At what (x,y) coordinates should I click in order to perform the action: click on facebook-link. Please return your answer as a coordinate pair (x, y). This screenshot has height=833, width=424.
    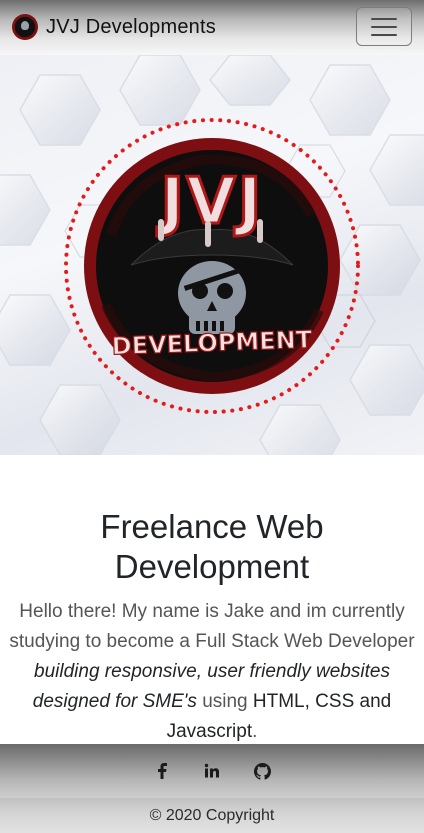
    Looking at the image, I should click on (162, 771).